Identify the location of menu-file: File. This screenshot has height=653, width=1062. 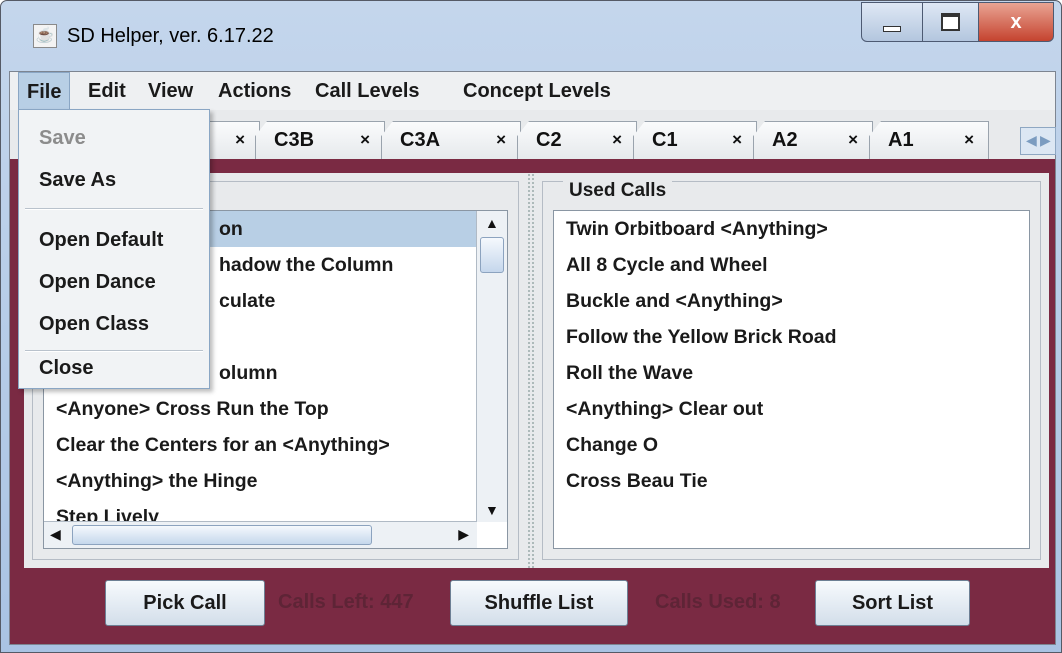
(44, 91).